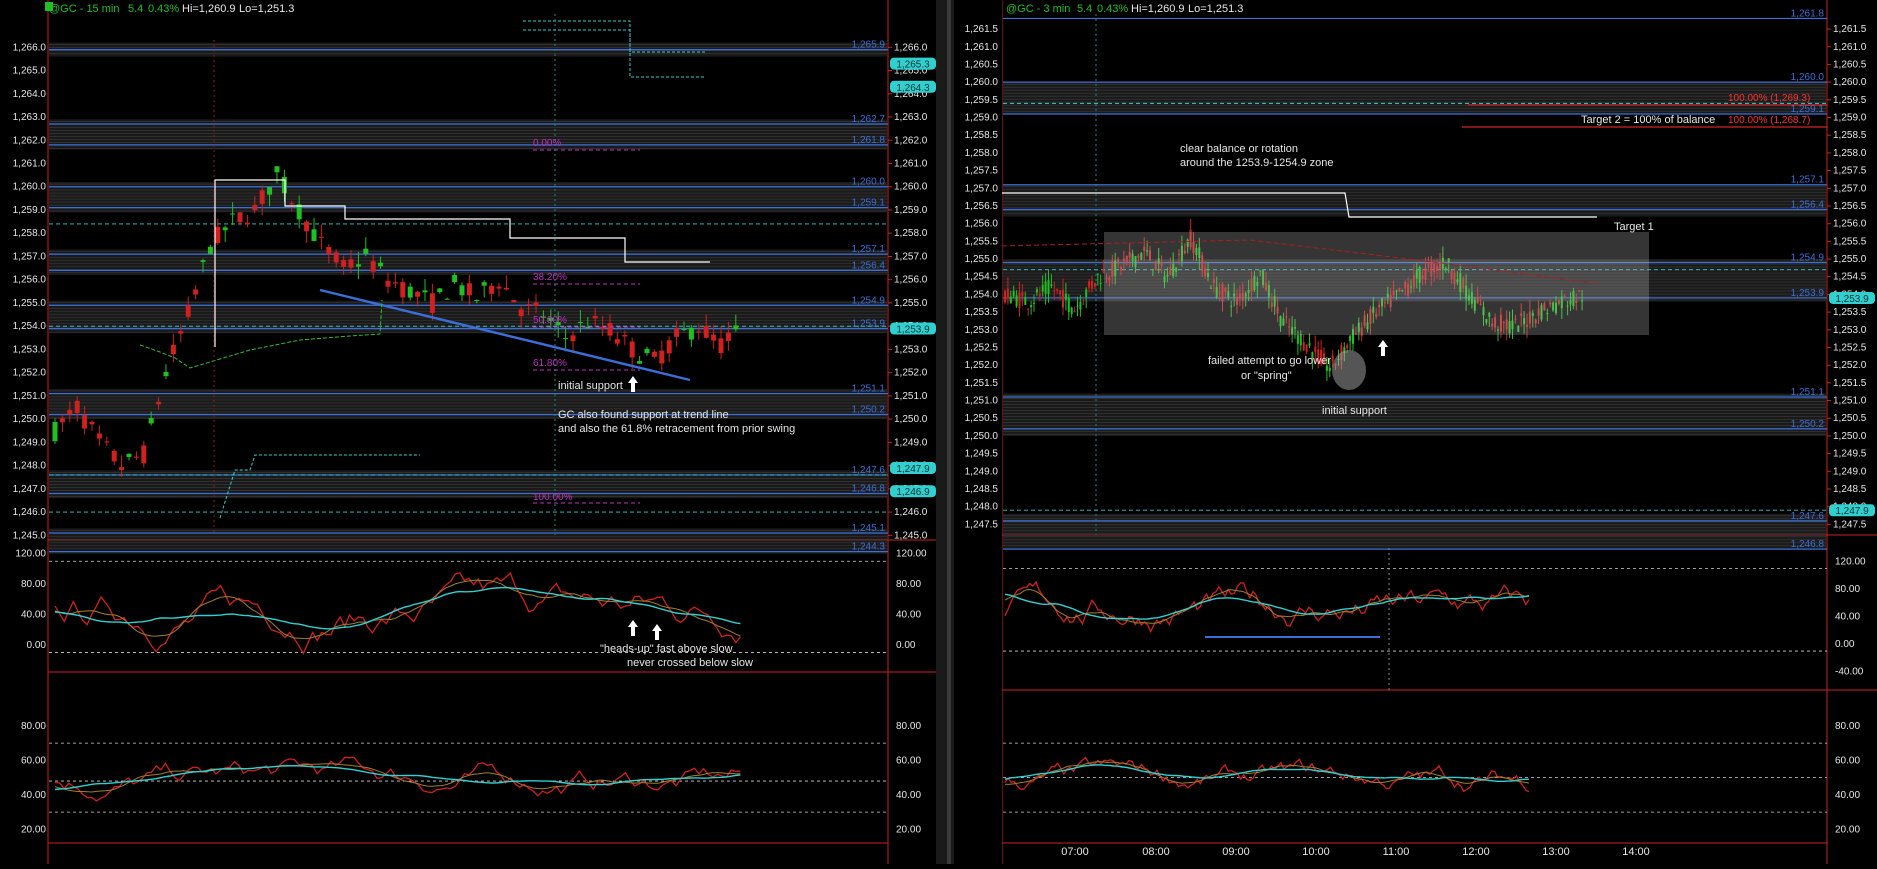  Describe the element at coordinates (982, 507) in the screenshot. I see `right-panel-price-tick-left: 1,248.0` at that location.